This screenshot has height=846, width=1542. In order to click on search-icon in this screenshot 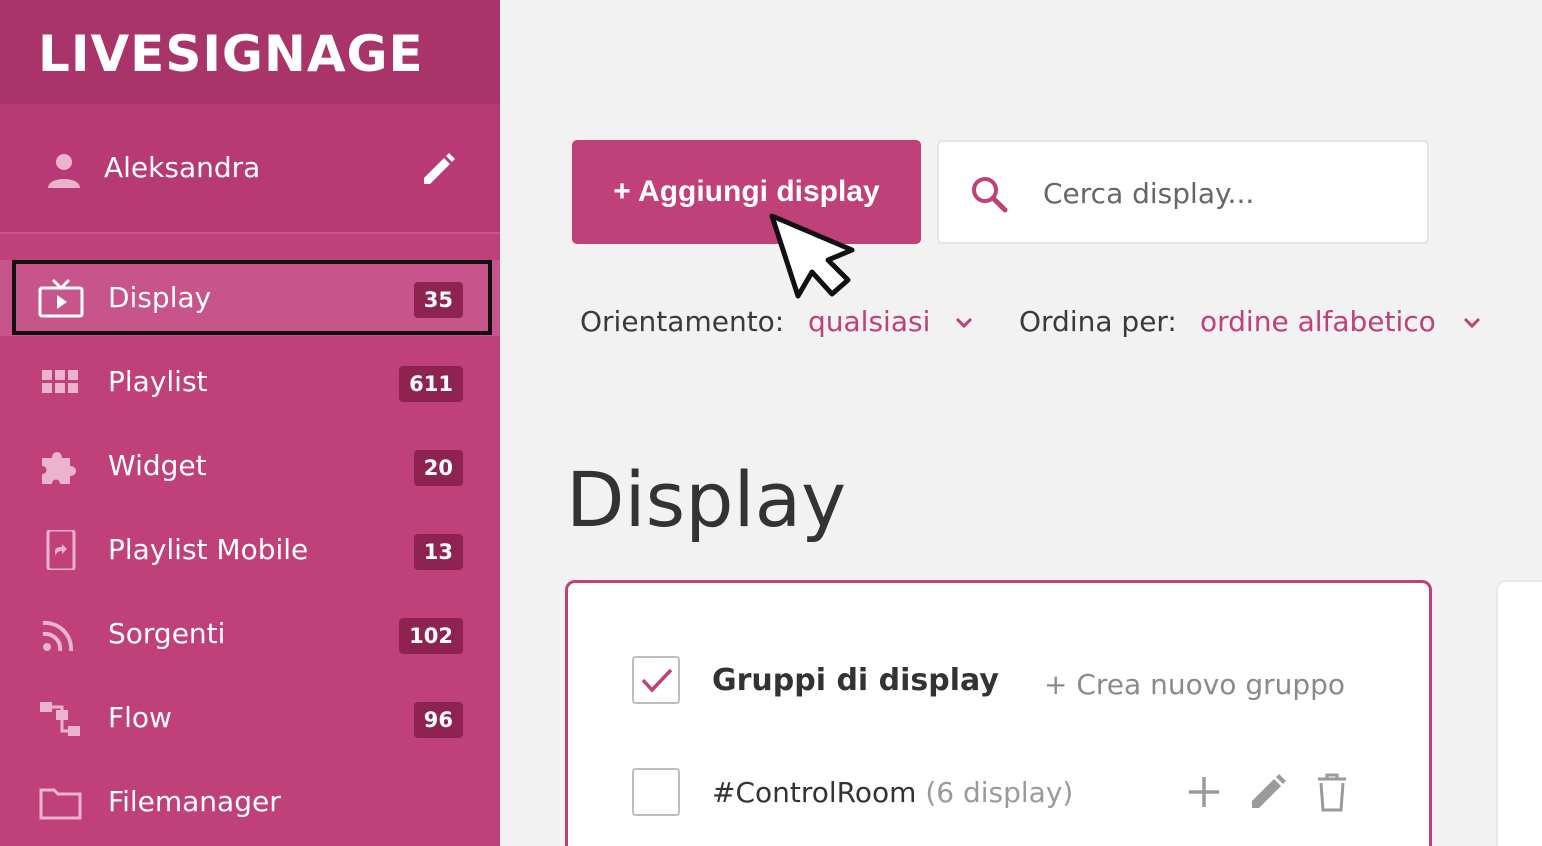, I will do `click(990, 195)`.